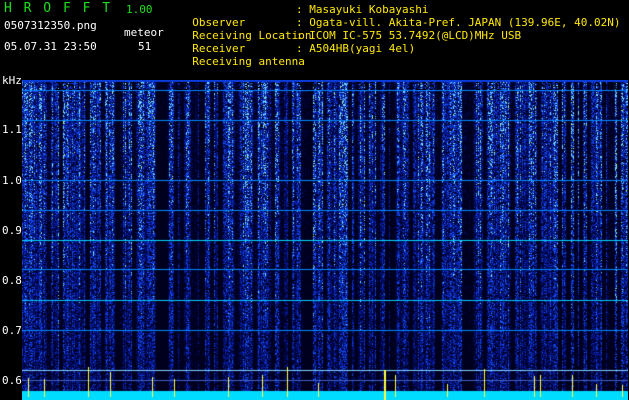 The width and height of the screenshot is (629, 400). What do you see at coordinates (50, 46) in the screenshot?
I see `date-time: 05.07.31 23:50` at bounding box center [50, 46].